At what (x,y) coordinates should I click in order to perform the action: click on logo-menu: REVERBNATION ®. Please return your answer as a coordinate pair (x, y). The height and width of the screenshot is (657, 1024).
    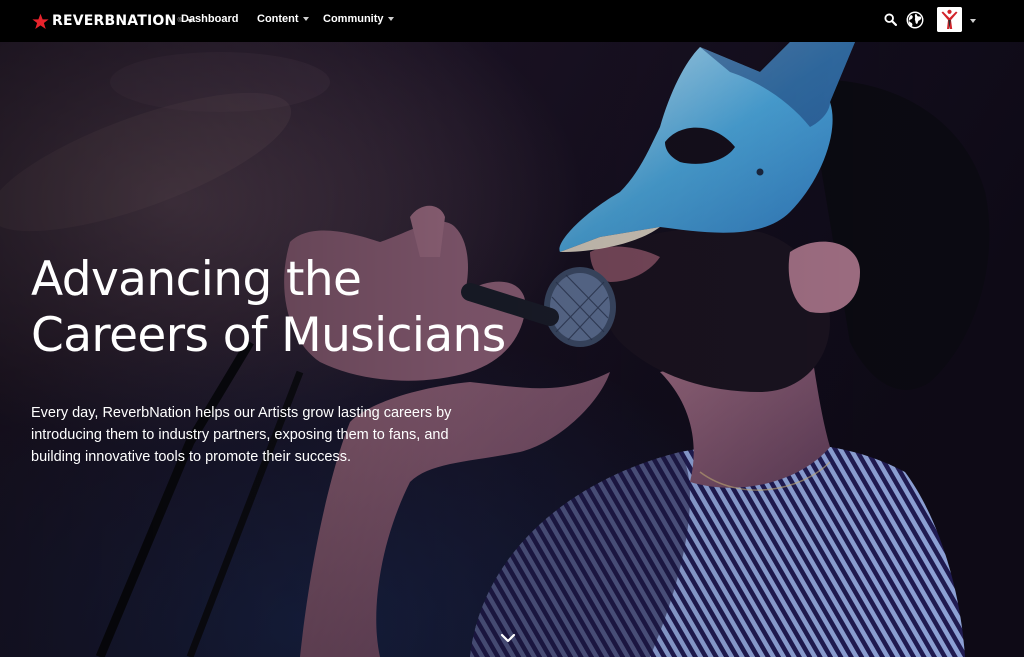
    Looking at the image, I should click on (112, 21).